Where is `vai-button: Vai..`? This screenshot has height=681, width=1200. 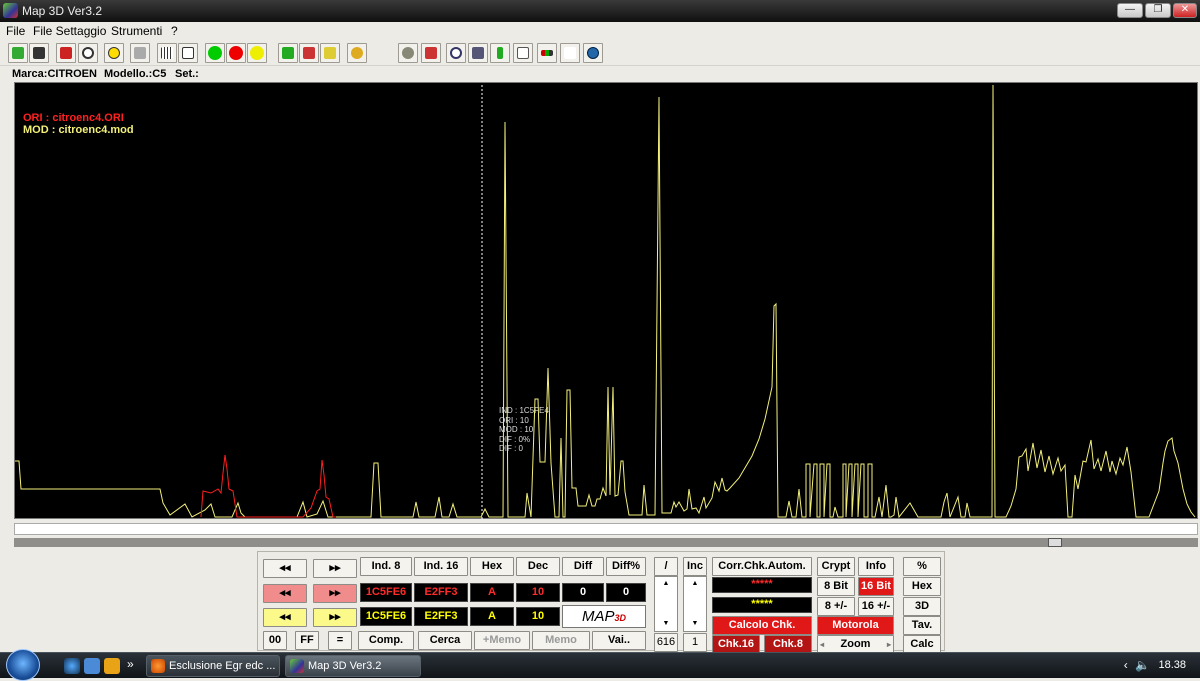 vai-button: Vai.. is located at coordinates (619, 640).